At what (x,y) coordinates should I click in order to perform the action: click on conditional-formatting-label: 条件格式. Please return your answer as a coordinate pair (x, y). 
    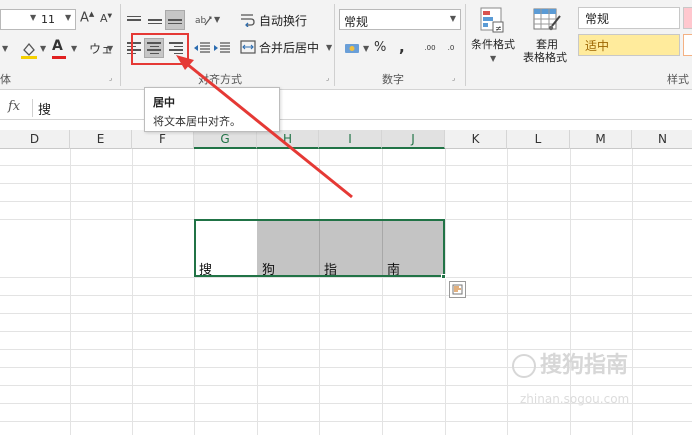
    Looking at the image, I should click on (493, 44).